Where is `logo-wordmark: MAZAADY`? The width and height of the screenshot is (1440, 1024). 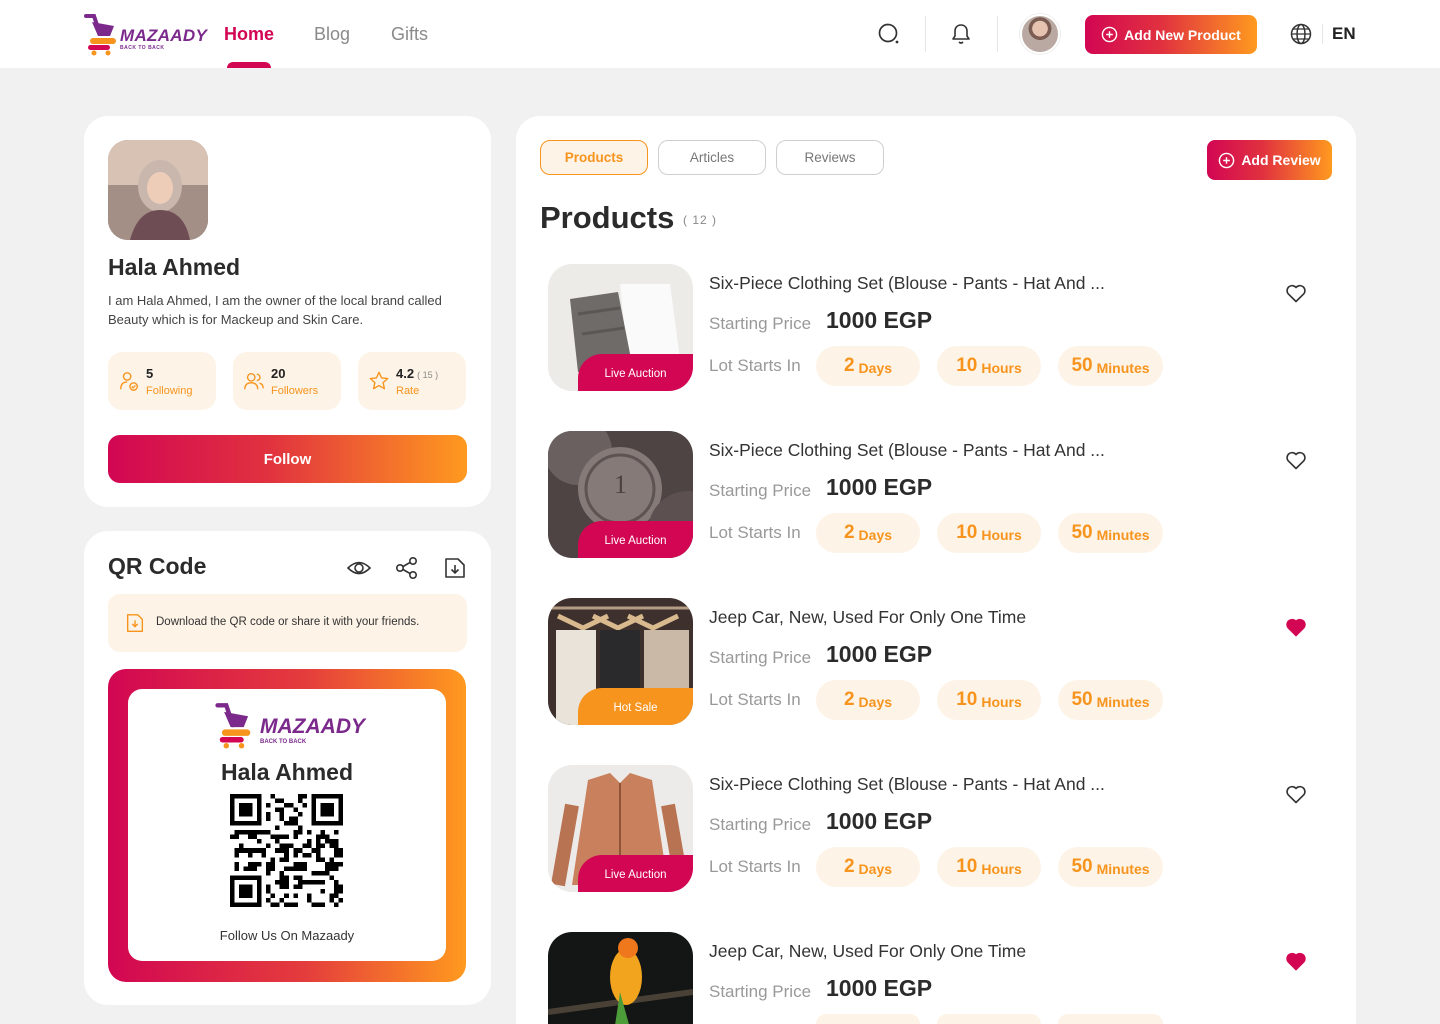
logo-wordmark: MAZAADY is located at coordinates (312, 726).